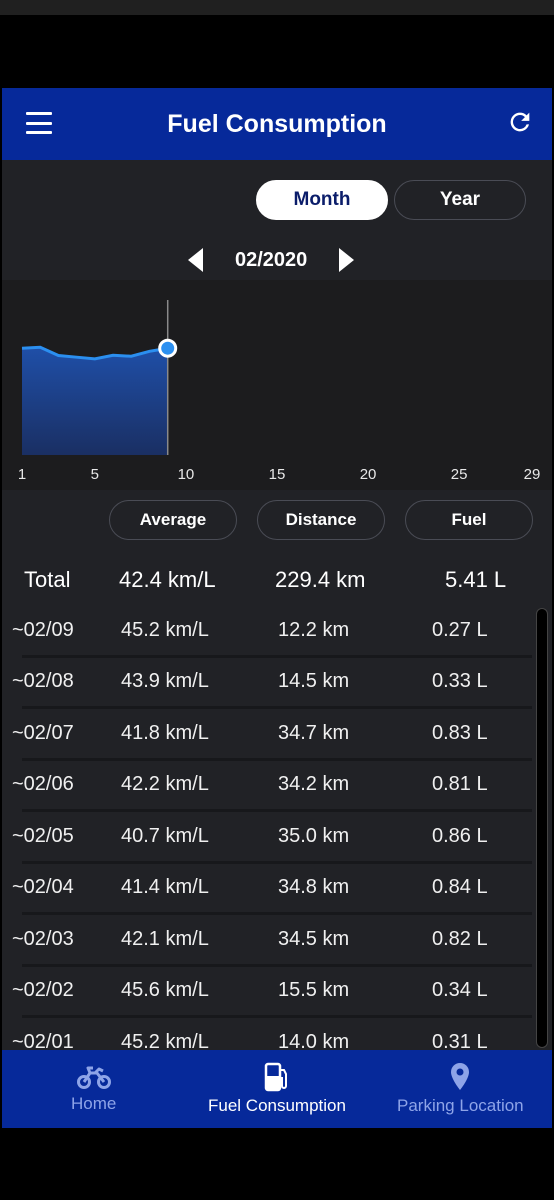 The height and width of the screenshot is (1200, 554). What do you see at coordinates (460, 1076) in the screenshot?
I see `location-pin-icon` at bounding box center [460, 1076].